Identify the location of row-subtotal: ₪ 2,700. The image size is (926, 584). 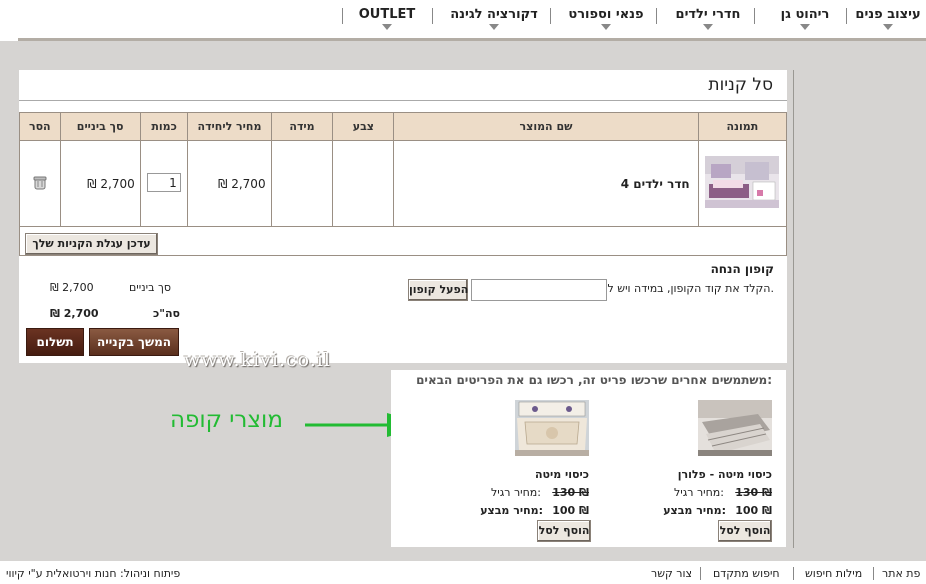
(100, 183).